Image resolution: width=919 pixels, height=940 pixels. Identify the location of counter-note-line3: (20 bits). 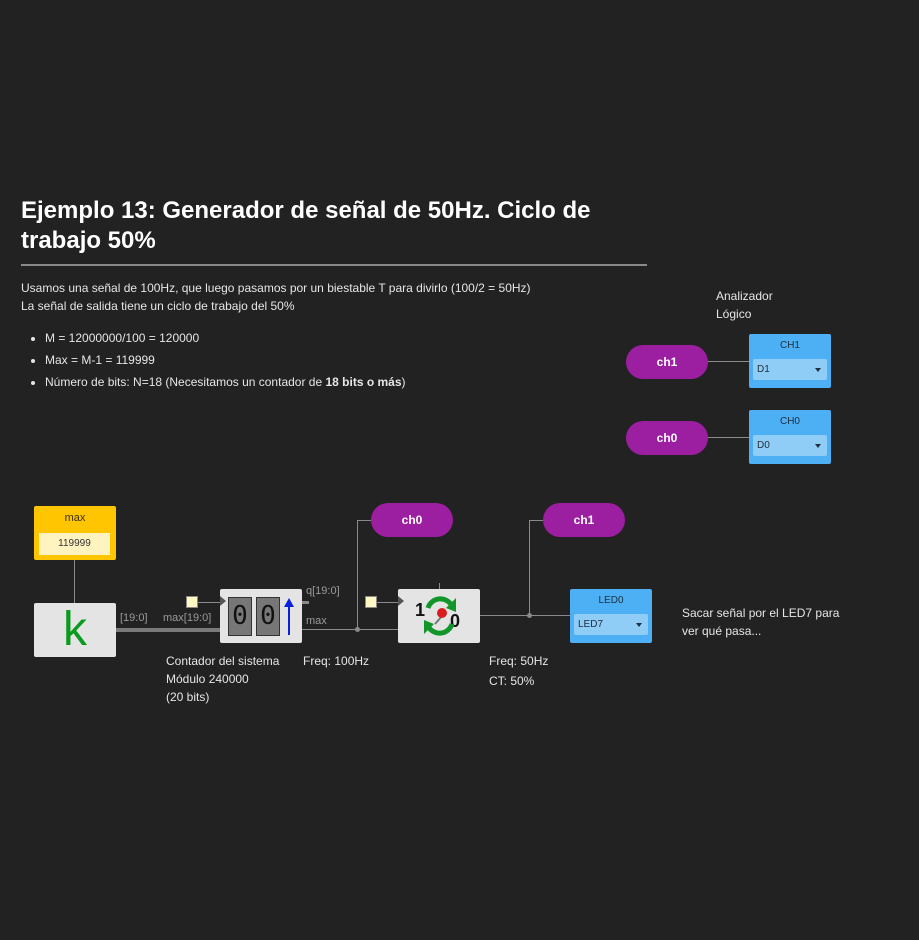
(188, 697).